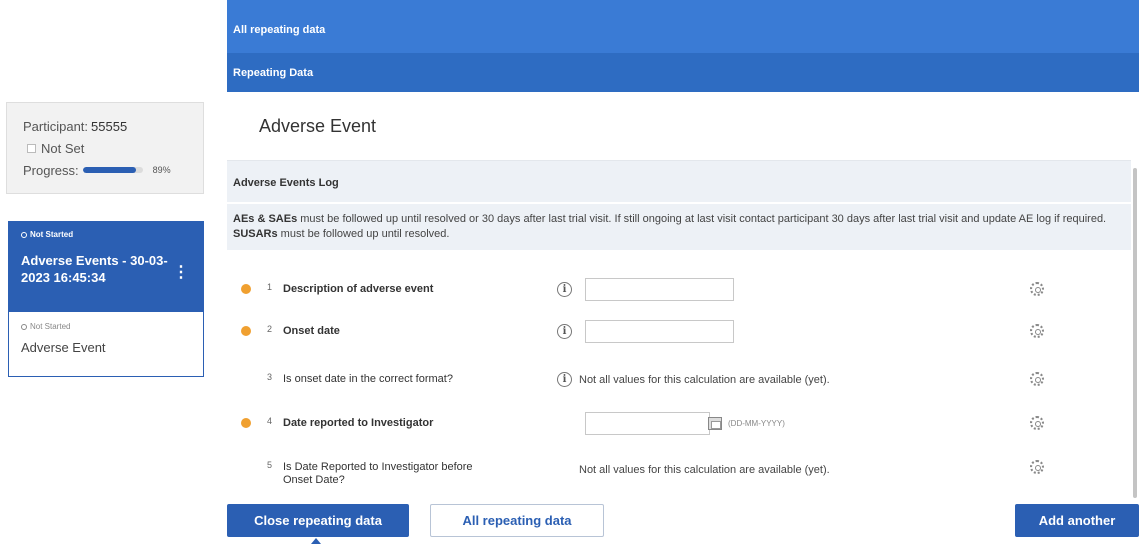  Describe the element at coordinates (107, 234) in the screenshot. I see `event-status: Not Started` at that location.